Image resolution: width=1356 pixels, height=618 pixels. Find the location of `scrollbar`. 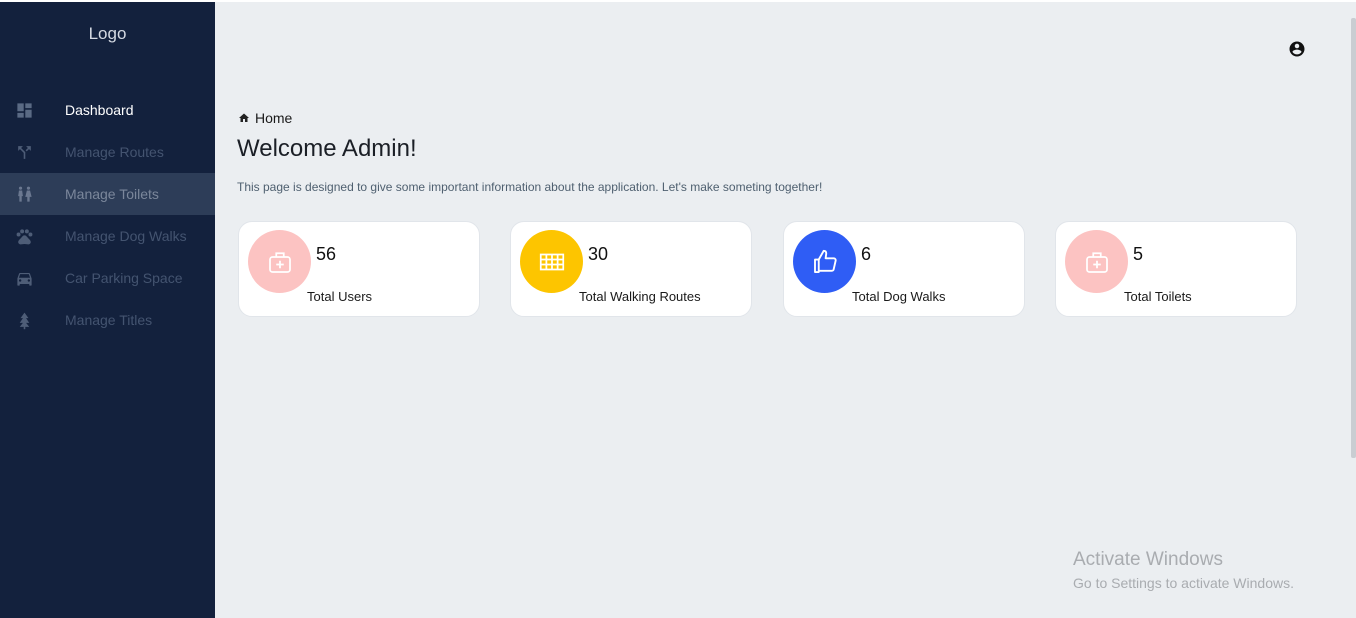

scrollbar is located at coordinates (1353, 238).